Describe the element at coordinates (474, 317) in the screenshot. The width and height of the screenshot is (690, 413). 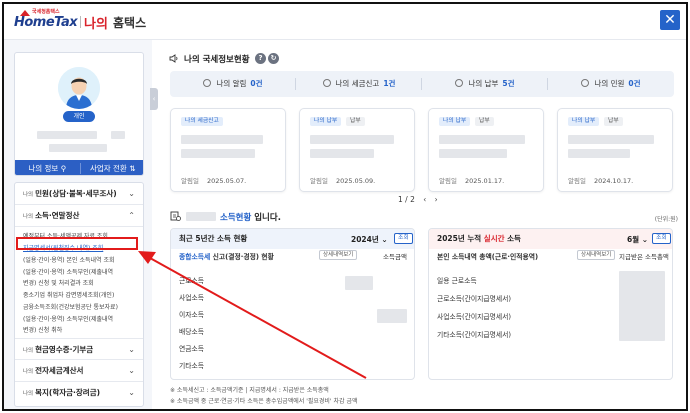
I see `income-row-label: 사업소득(간이지급명세서)` at that location.